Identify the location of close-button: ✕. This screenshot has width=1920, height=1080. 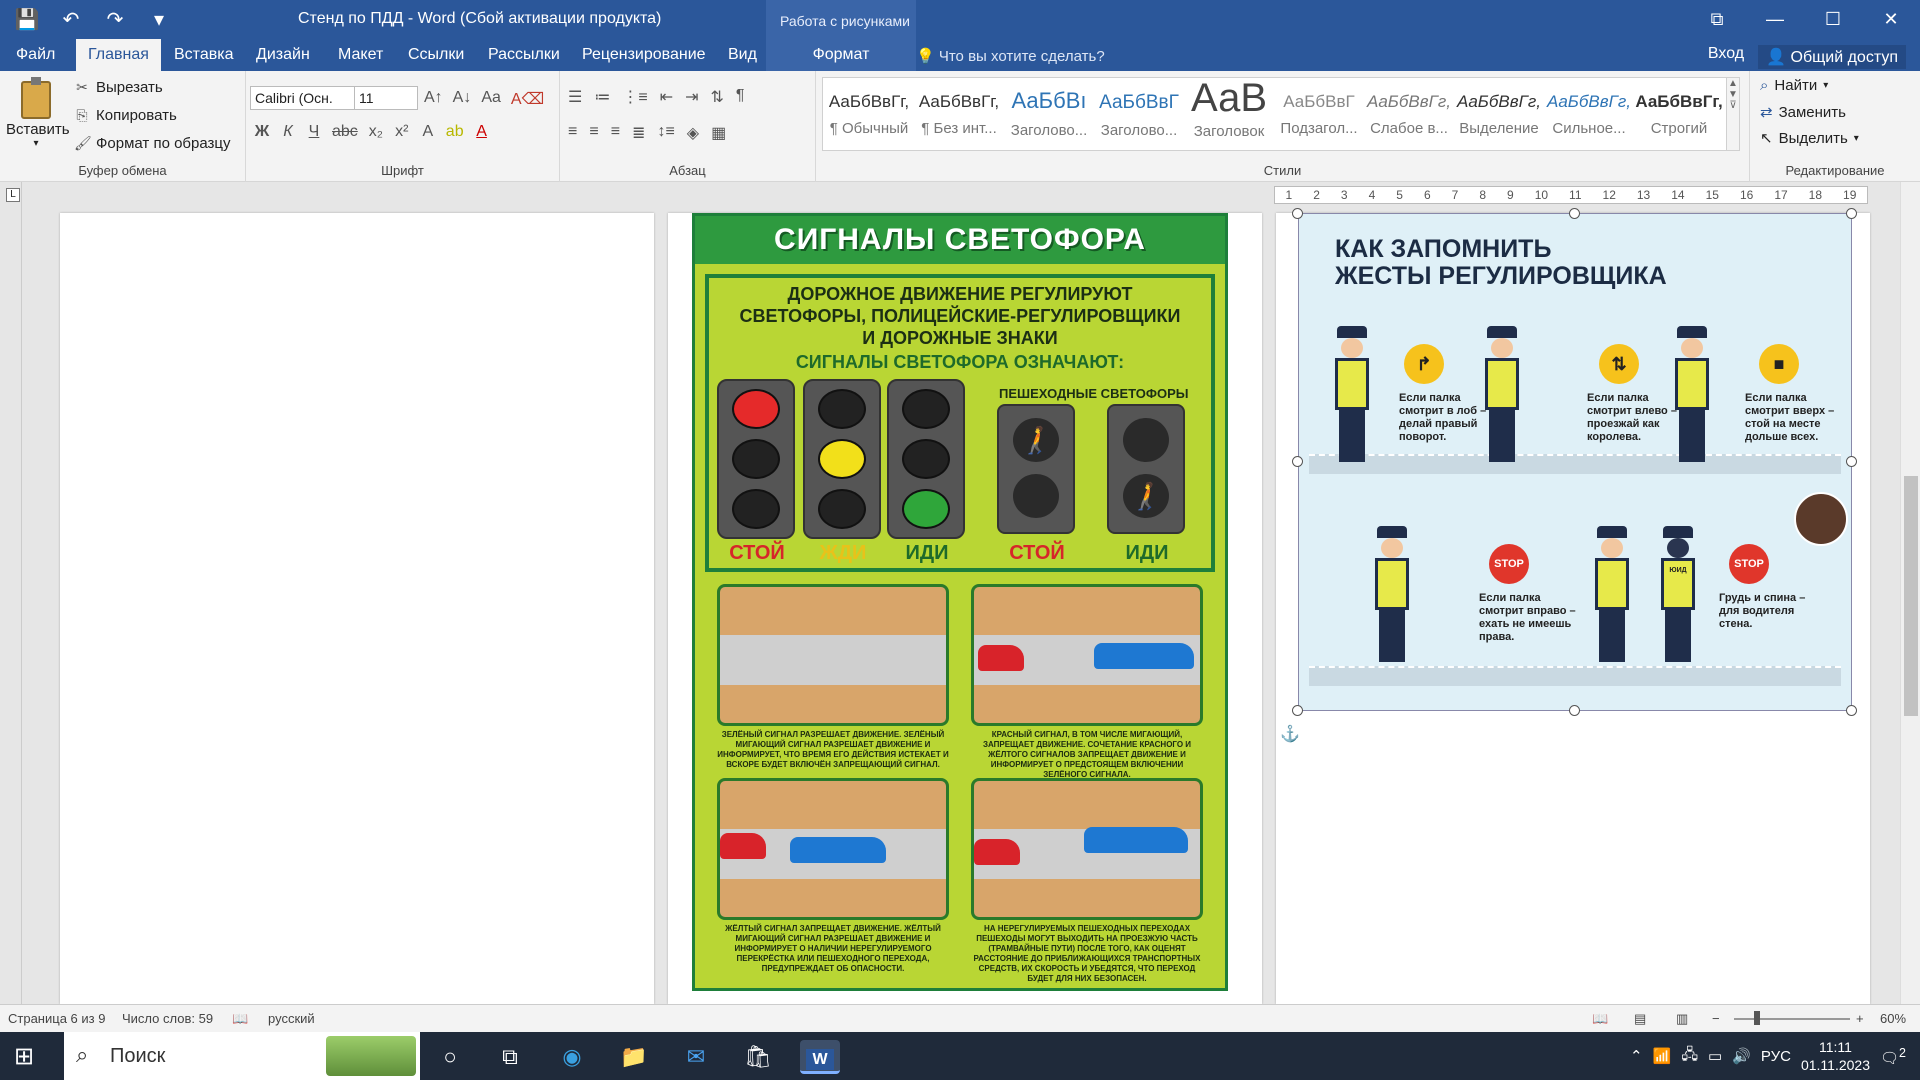
(1891, 19).